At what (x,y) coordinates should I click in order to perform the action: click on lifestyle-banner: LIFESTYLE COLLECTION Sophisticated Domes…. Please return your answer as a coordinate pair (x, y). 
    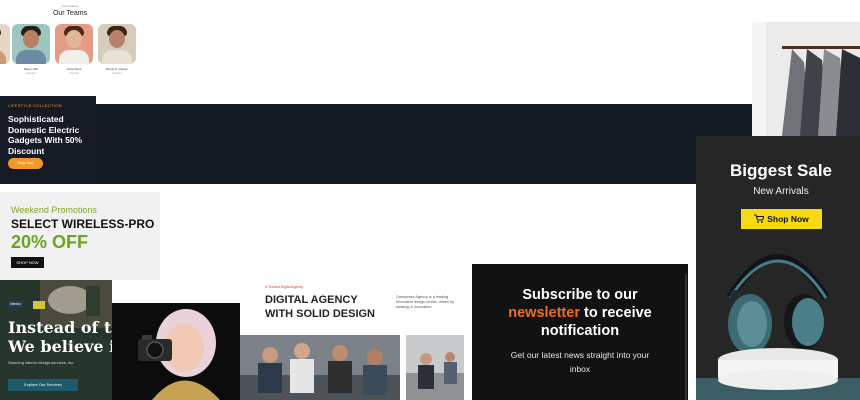
    Looking at the image, I should click on (48, 140).